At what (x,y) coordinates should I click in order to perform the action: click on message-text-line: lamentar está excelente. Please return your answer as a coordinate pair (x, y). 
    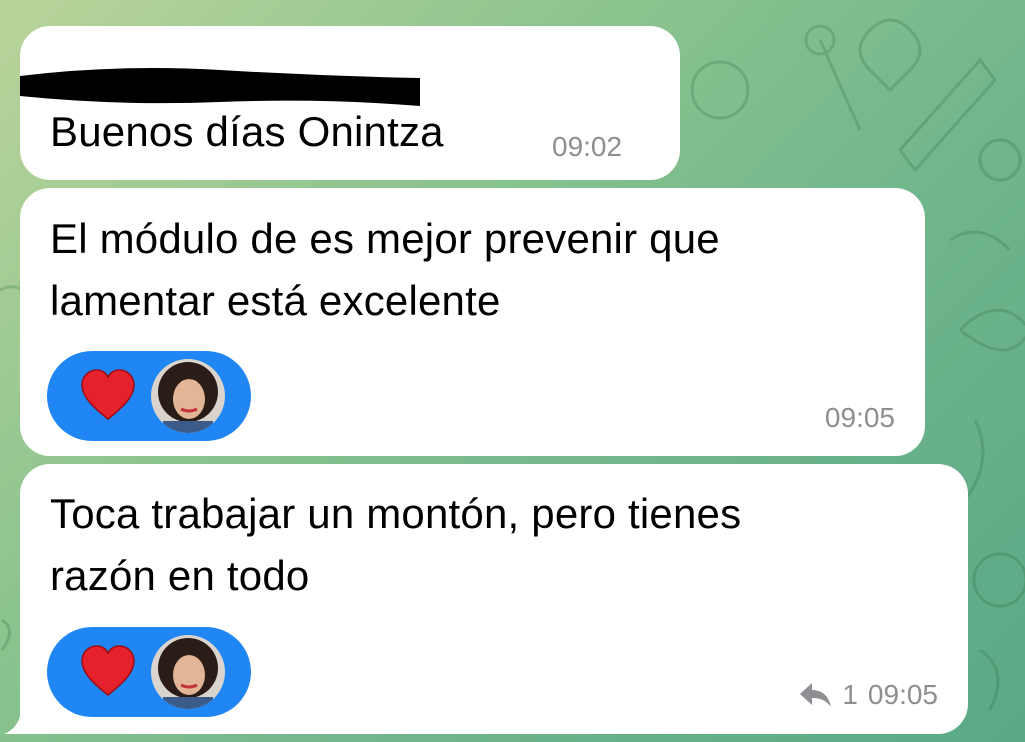
    Looking at the image, I should click on (275, 300).